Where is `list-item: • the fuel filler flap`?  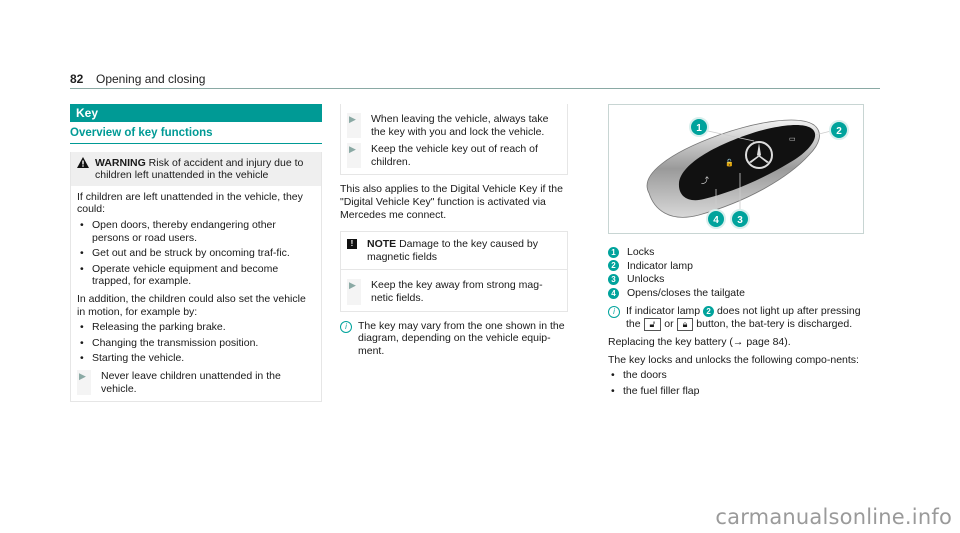 list-item: • the fuel filler flap is located at coordinates (737, 391).